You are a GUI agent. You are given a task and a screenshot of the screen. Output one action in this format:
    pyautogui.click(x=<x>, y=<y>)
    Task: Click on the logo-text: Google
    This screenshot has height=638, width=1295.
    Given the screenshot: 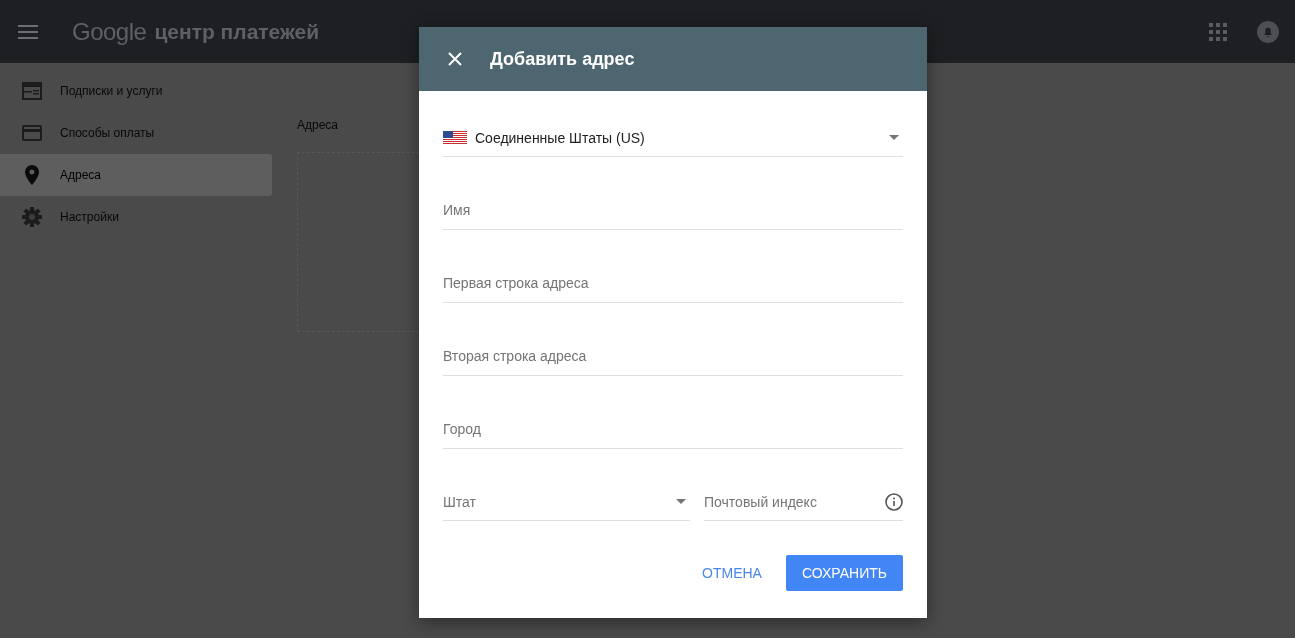 What is the action you would take?
    pyautogui.click(x=109, y=31)
    